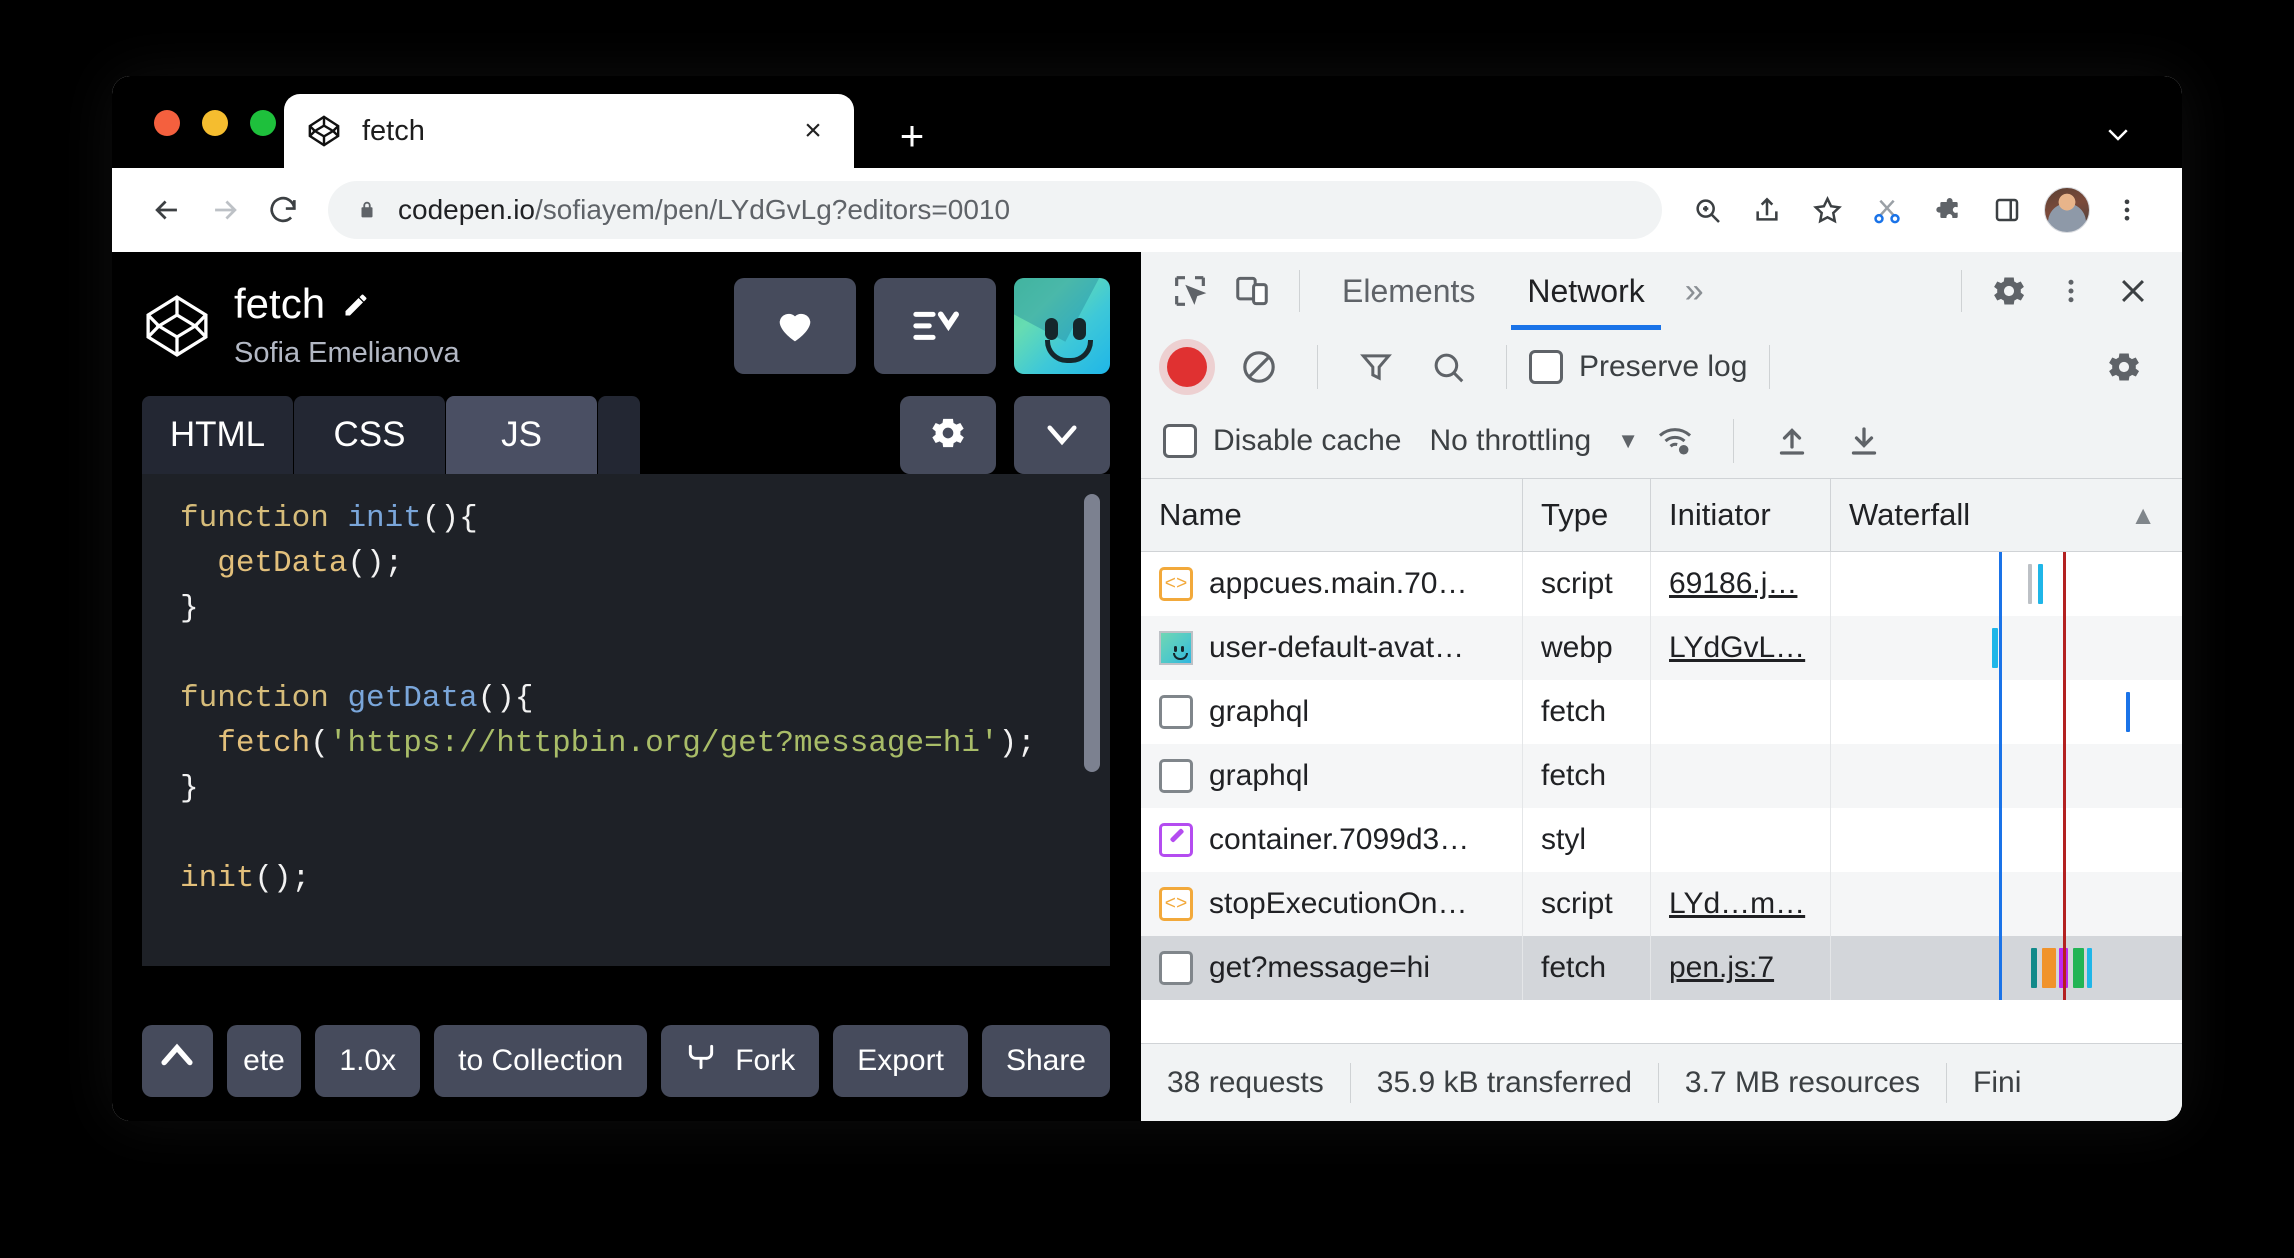 The image size is (2294, 1258). I want to click on tab-js: JS, so click(522, 435).